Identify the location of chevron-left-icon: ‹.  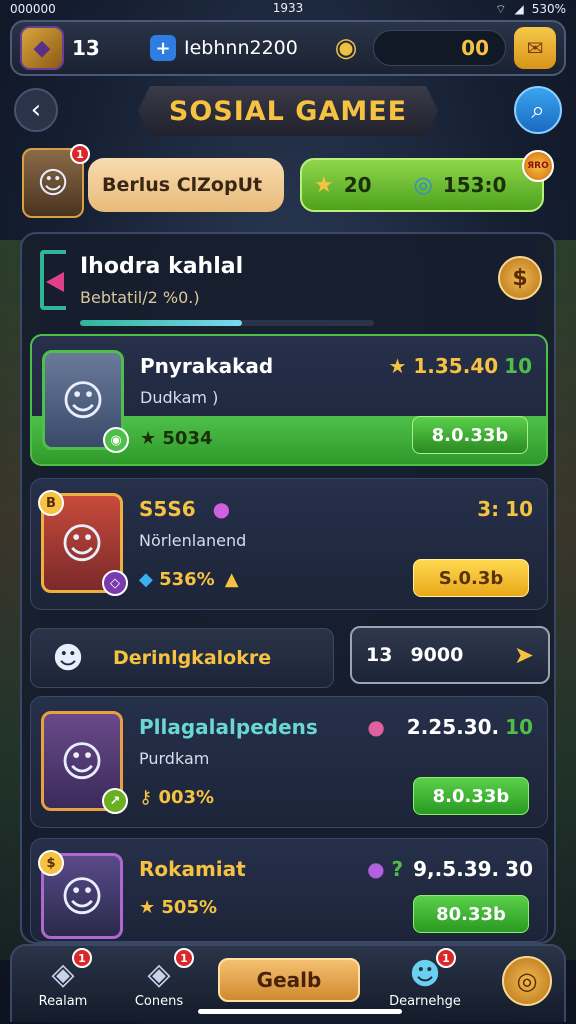
(36, 110).